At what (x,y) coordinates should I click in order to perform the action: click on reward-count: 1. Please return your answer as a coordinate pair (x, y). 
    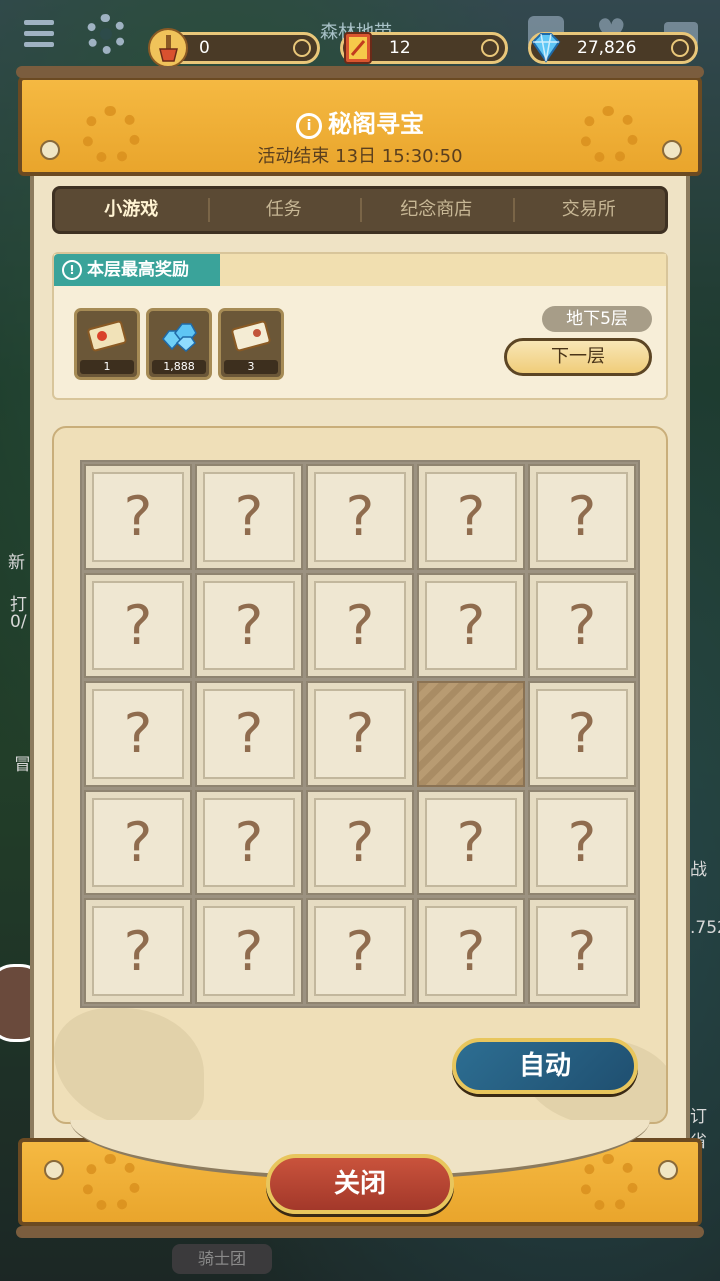
    Looking at the image, I should click on (107, 367).